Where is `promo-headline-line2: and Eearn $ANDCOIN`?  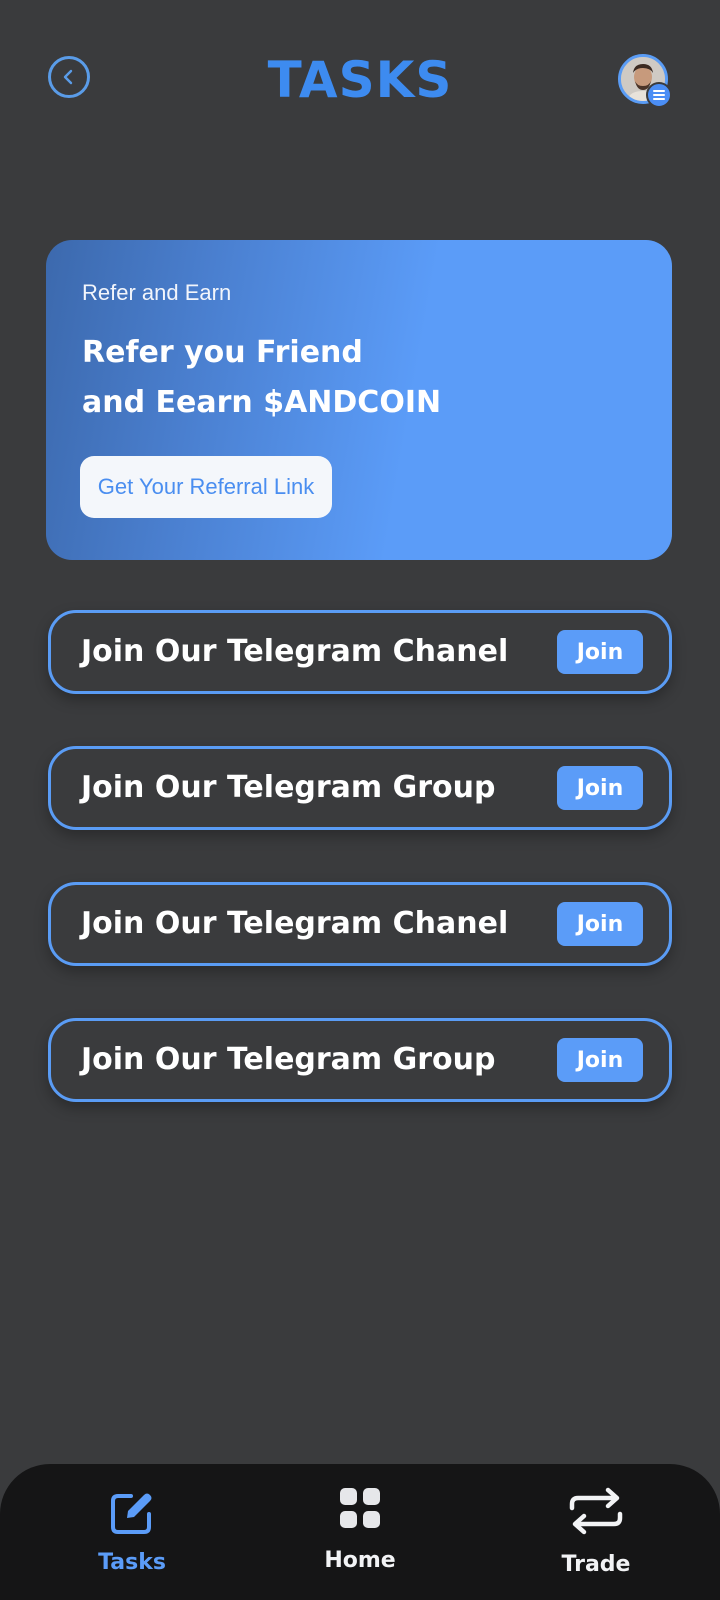 promo-headline-line2: and Eearn $ANDCOIN is located at coordinates (262, 402).